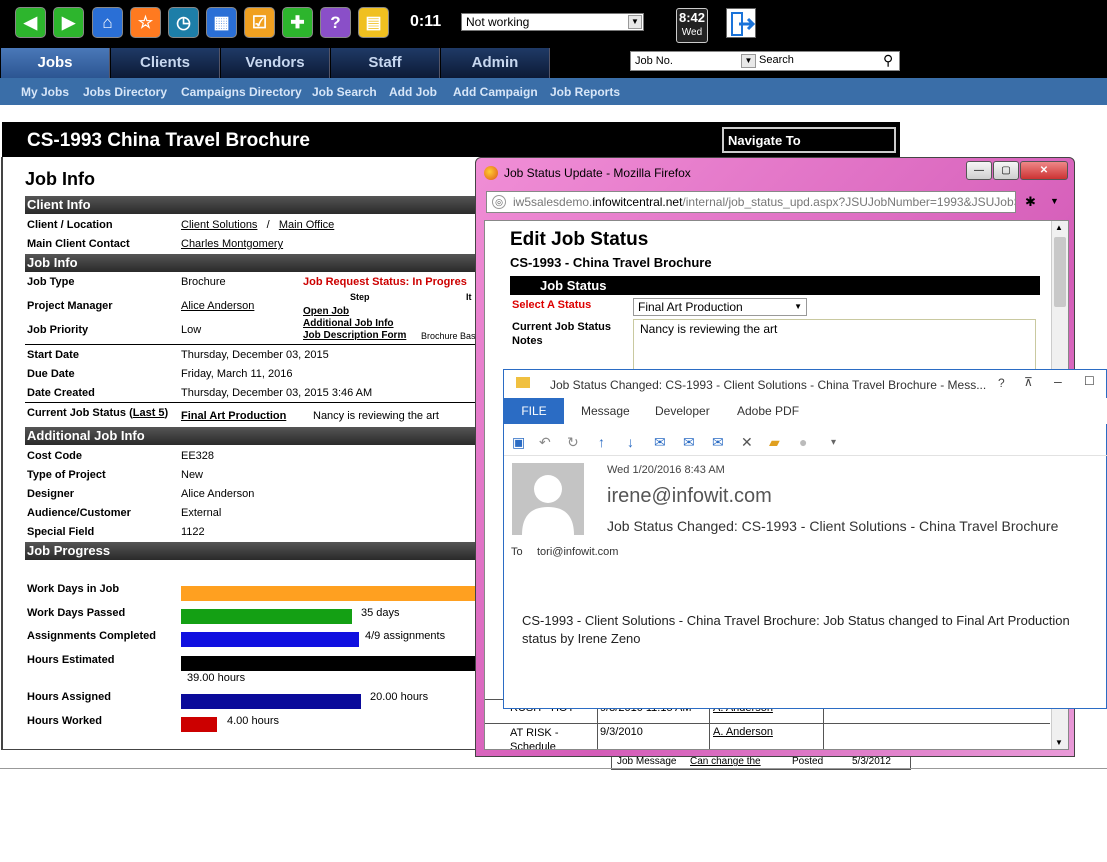  Describe the element at coordinates (518, 442) in the screenshot. I see `save-icon: ▣` at that location.